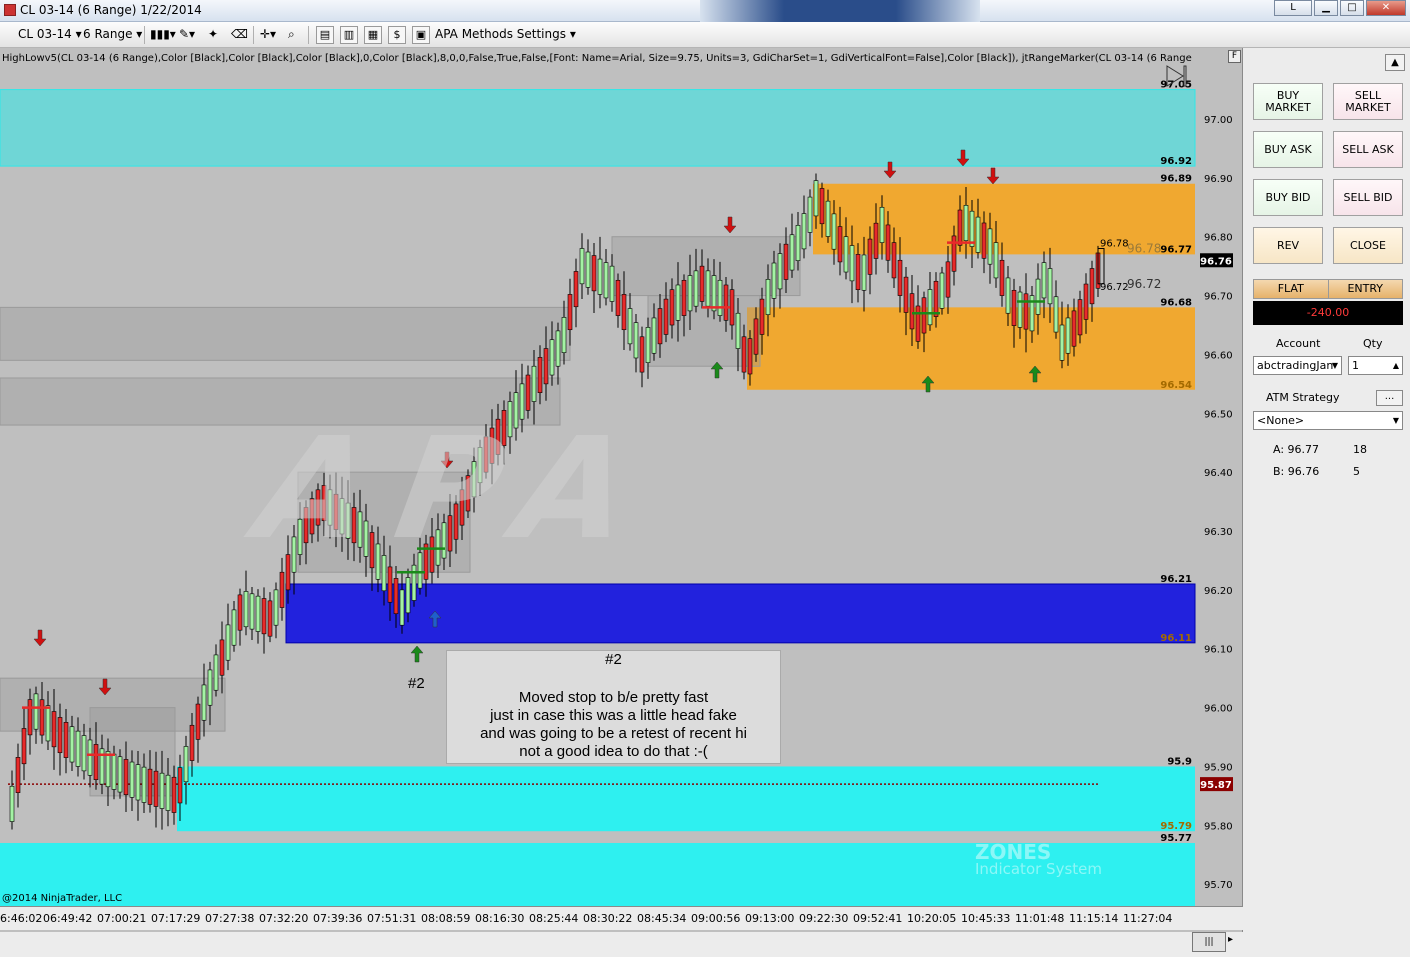 The image size is (1410, 957). What do you see at coordinates (1288, 149) in the screenshot?
I see `buy-ask-button: BUY ASK` at bounding box center [1288, 149].